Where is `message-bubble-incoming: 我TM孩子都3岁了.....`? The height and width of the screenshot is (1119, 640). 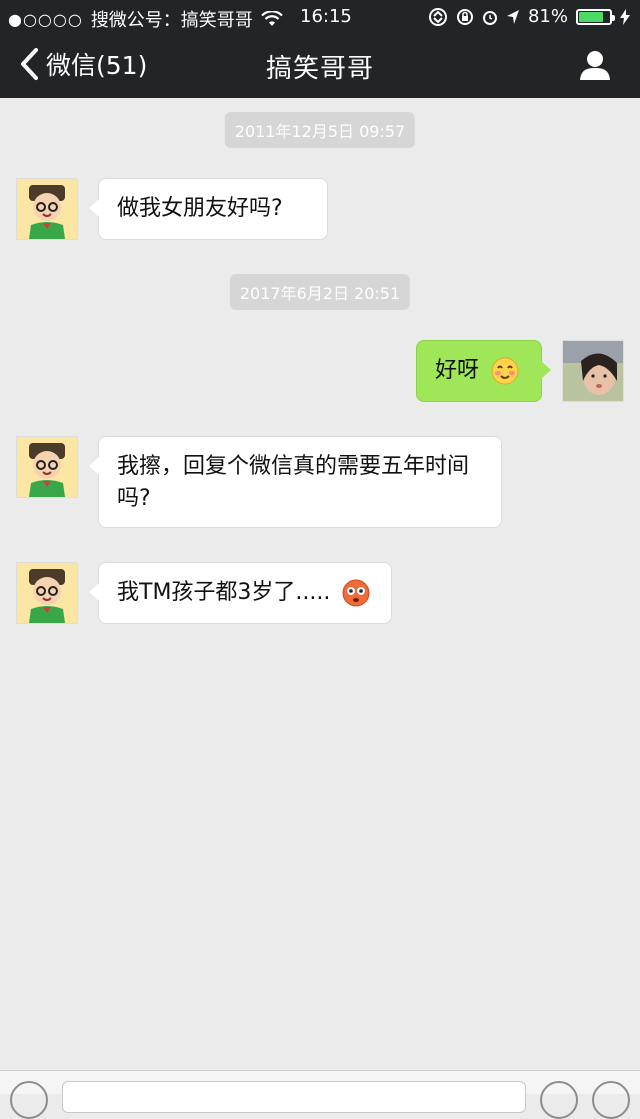
message-bubble-incoming: 我TM孩子都3岁了..... is located at coordinates (240, 593).